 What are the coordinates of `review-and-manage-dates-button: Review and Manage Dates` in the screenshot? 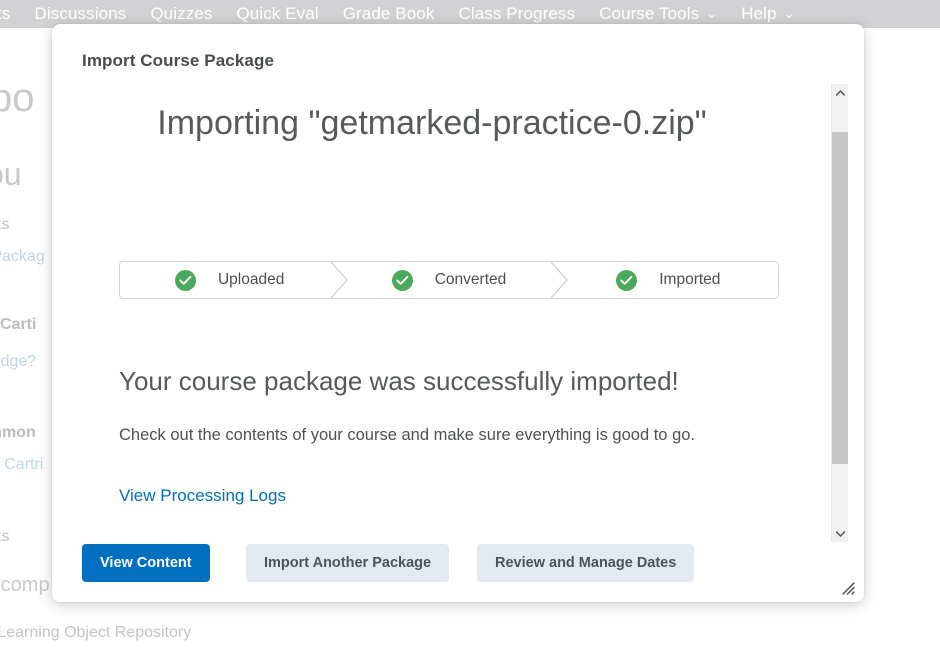 It's located at (586, 563).